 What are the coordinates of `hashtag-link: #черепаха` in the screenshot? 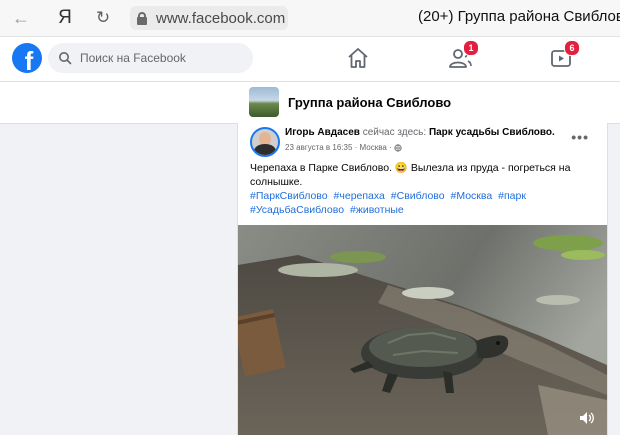 It's located at (359, 196).